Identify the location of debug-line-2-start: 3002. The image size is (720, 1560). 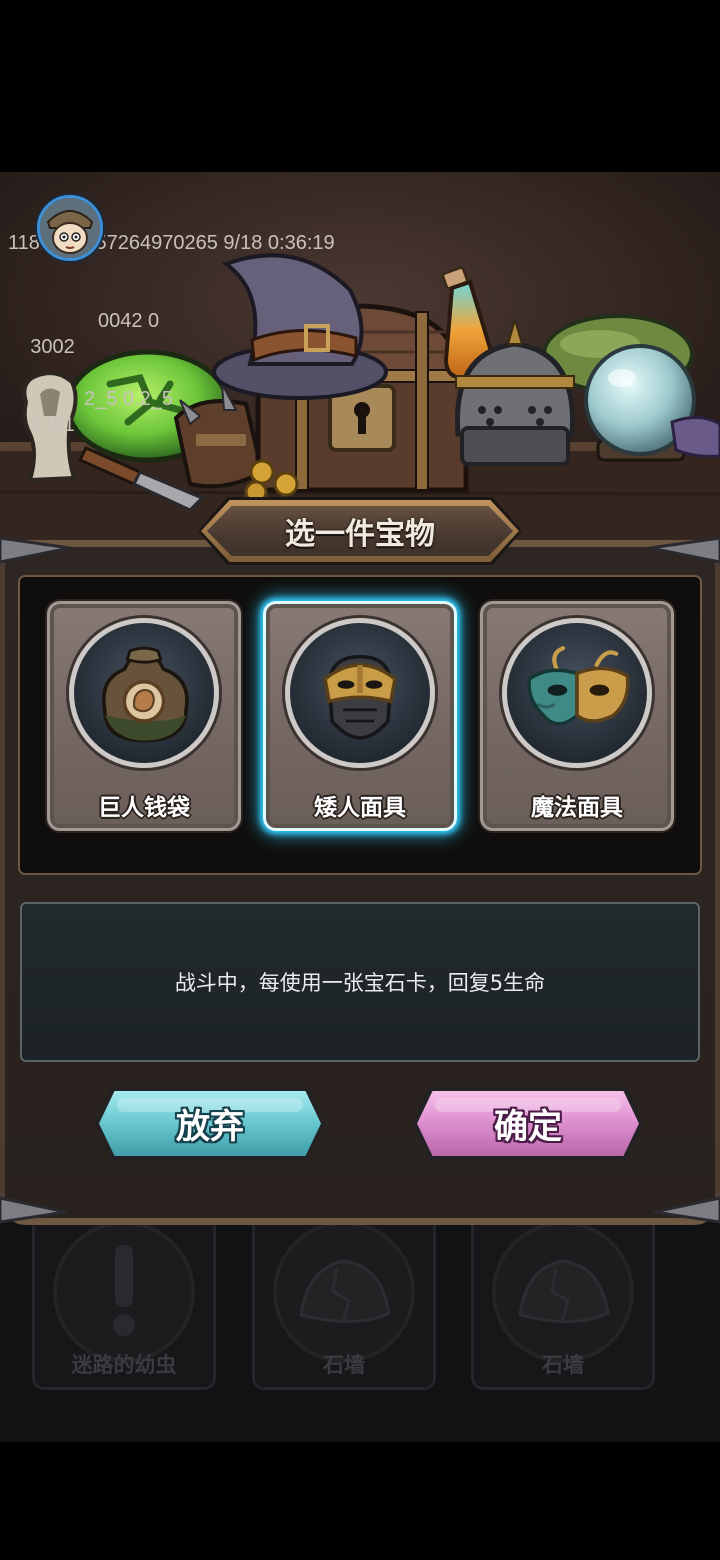
(52, 347).